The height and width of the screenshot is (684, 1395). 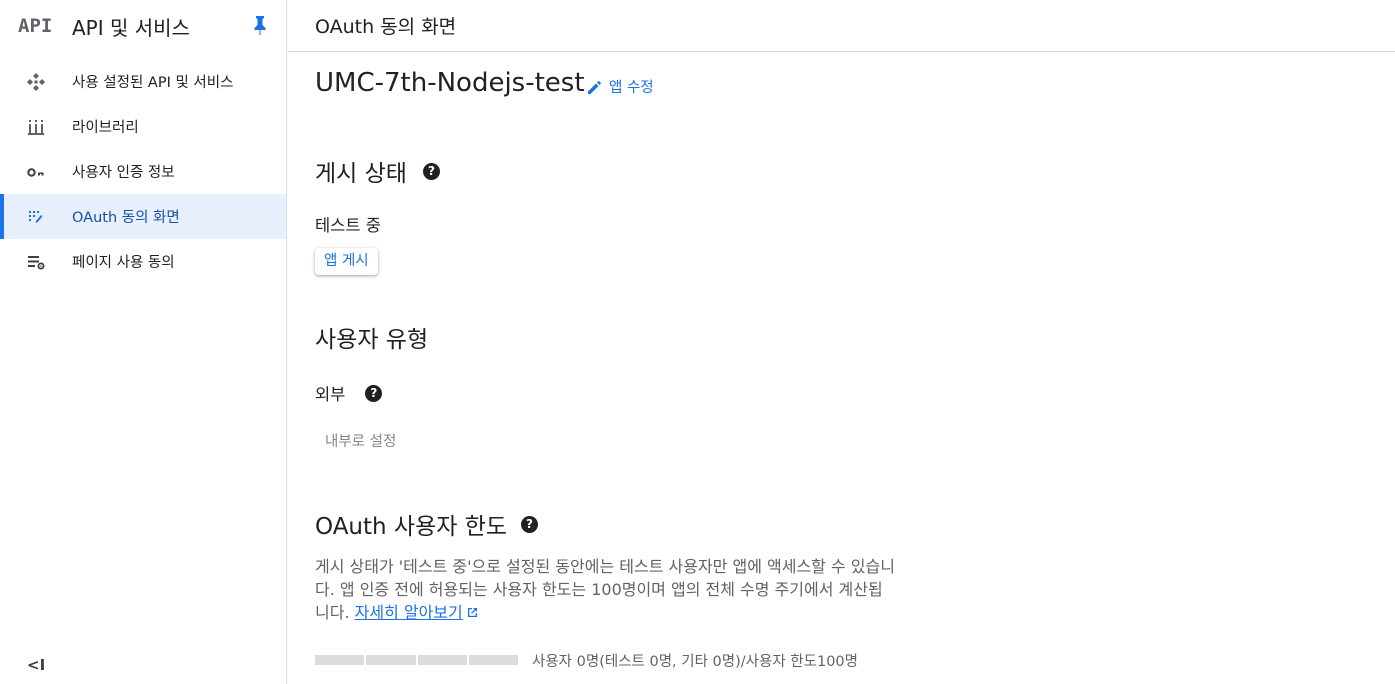 I want to click on publish-status-value: 테스트 중, so click(x=348, y=224).